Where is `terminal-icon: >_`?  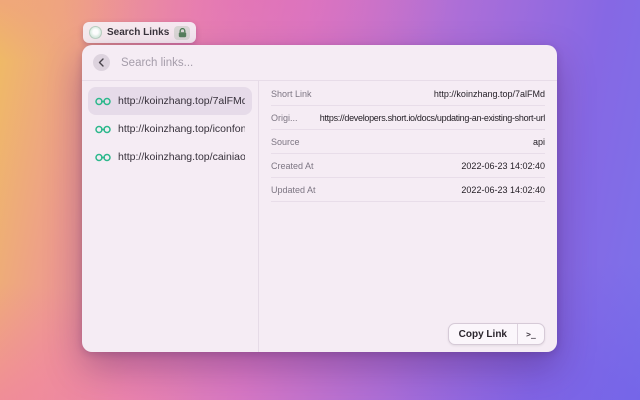
terminal-icon: >_ is located at coordinates (531, 334).